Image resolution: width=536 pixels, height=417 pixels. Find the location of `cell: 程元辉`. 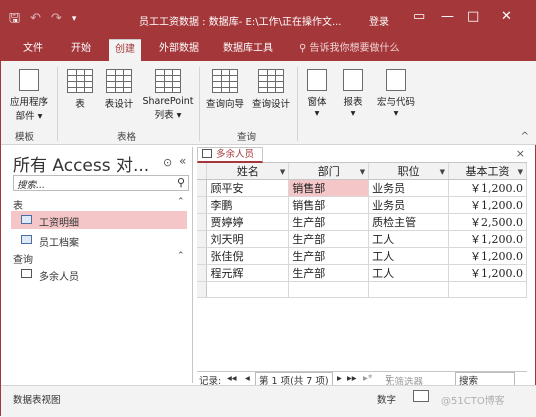

cell: 程元辉 is located at coordinates (248, 273).